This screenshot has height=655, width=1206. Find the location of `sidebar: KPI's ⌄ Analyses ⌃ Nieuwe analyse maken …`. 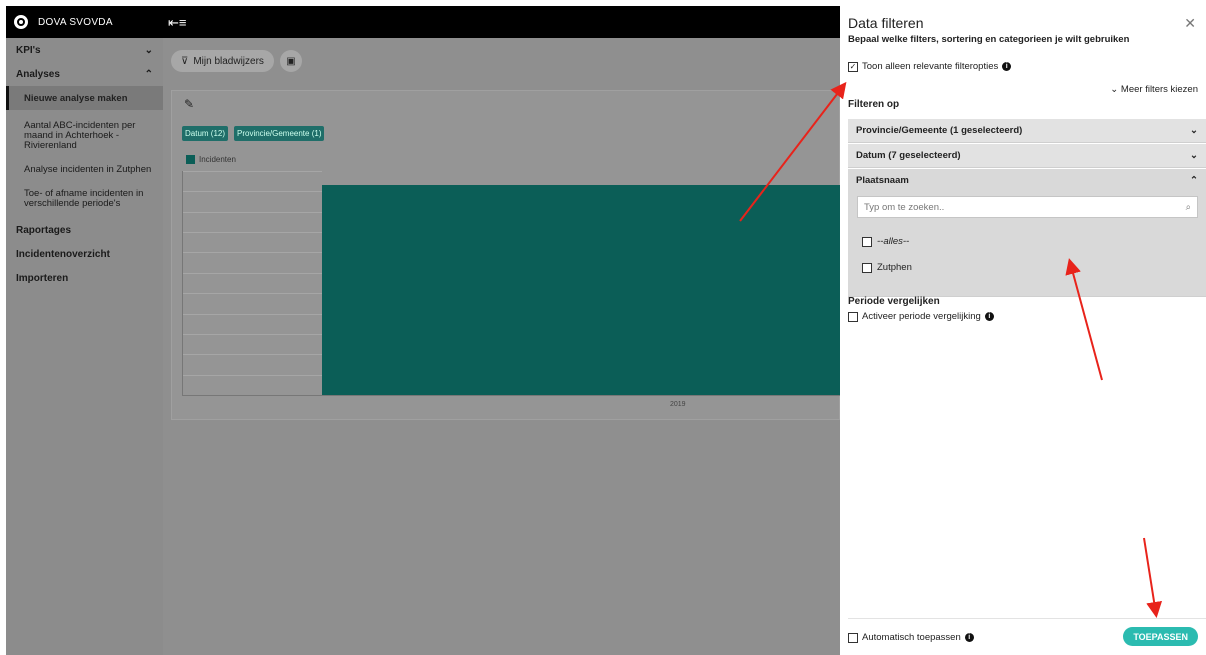

sidebar: KPI's ⌄ Analyses ⌃ Nieuwe analyse maken … is located at coordinates (84, 346).